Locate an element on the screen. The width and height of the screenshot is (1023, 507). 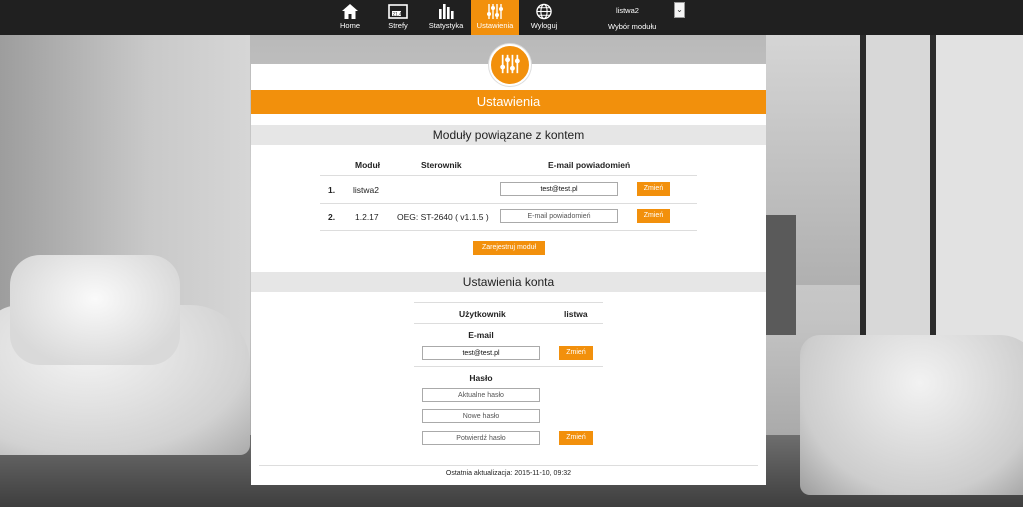
nav-home-label: Home is located at coordinates (349, 25).